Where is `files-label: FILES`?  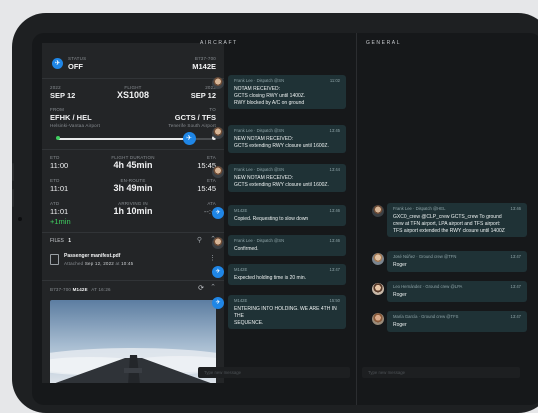 files-label: FILES is located at coordinates (57, 241).